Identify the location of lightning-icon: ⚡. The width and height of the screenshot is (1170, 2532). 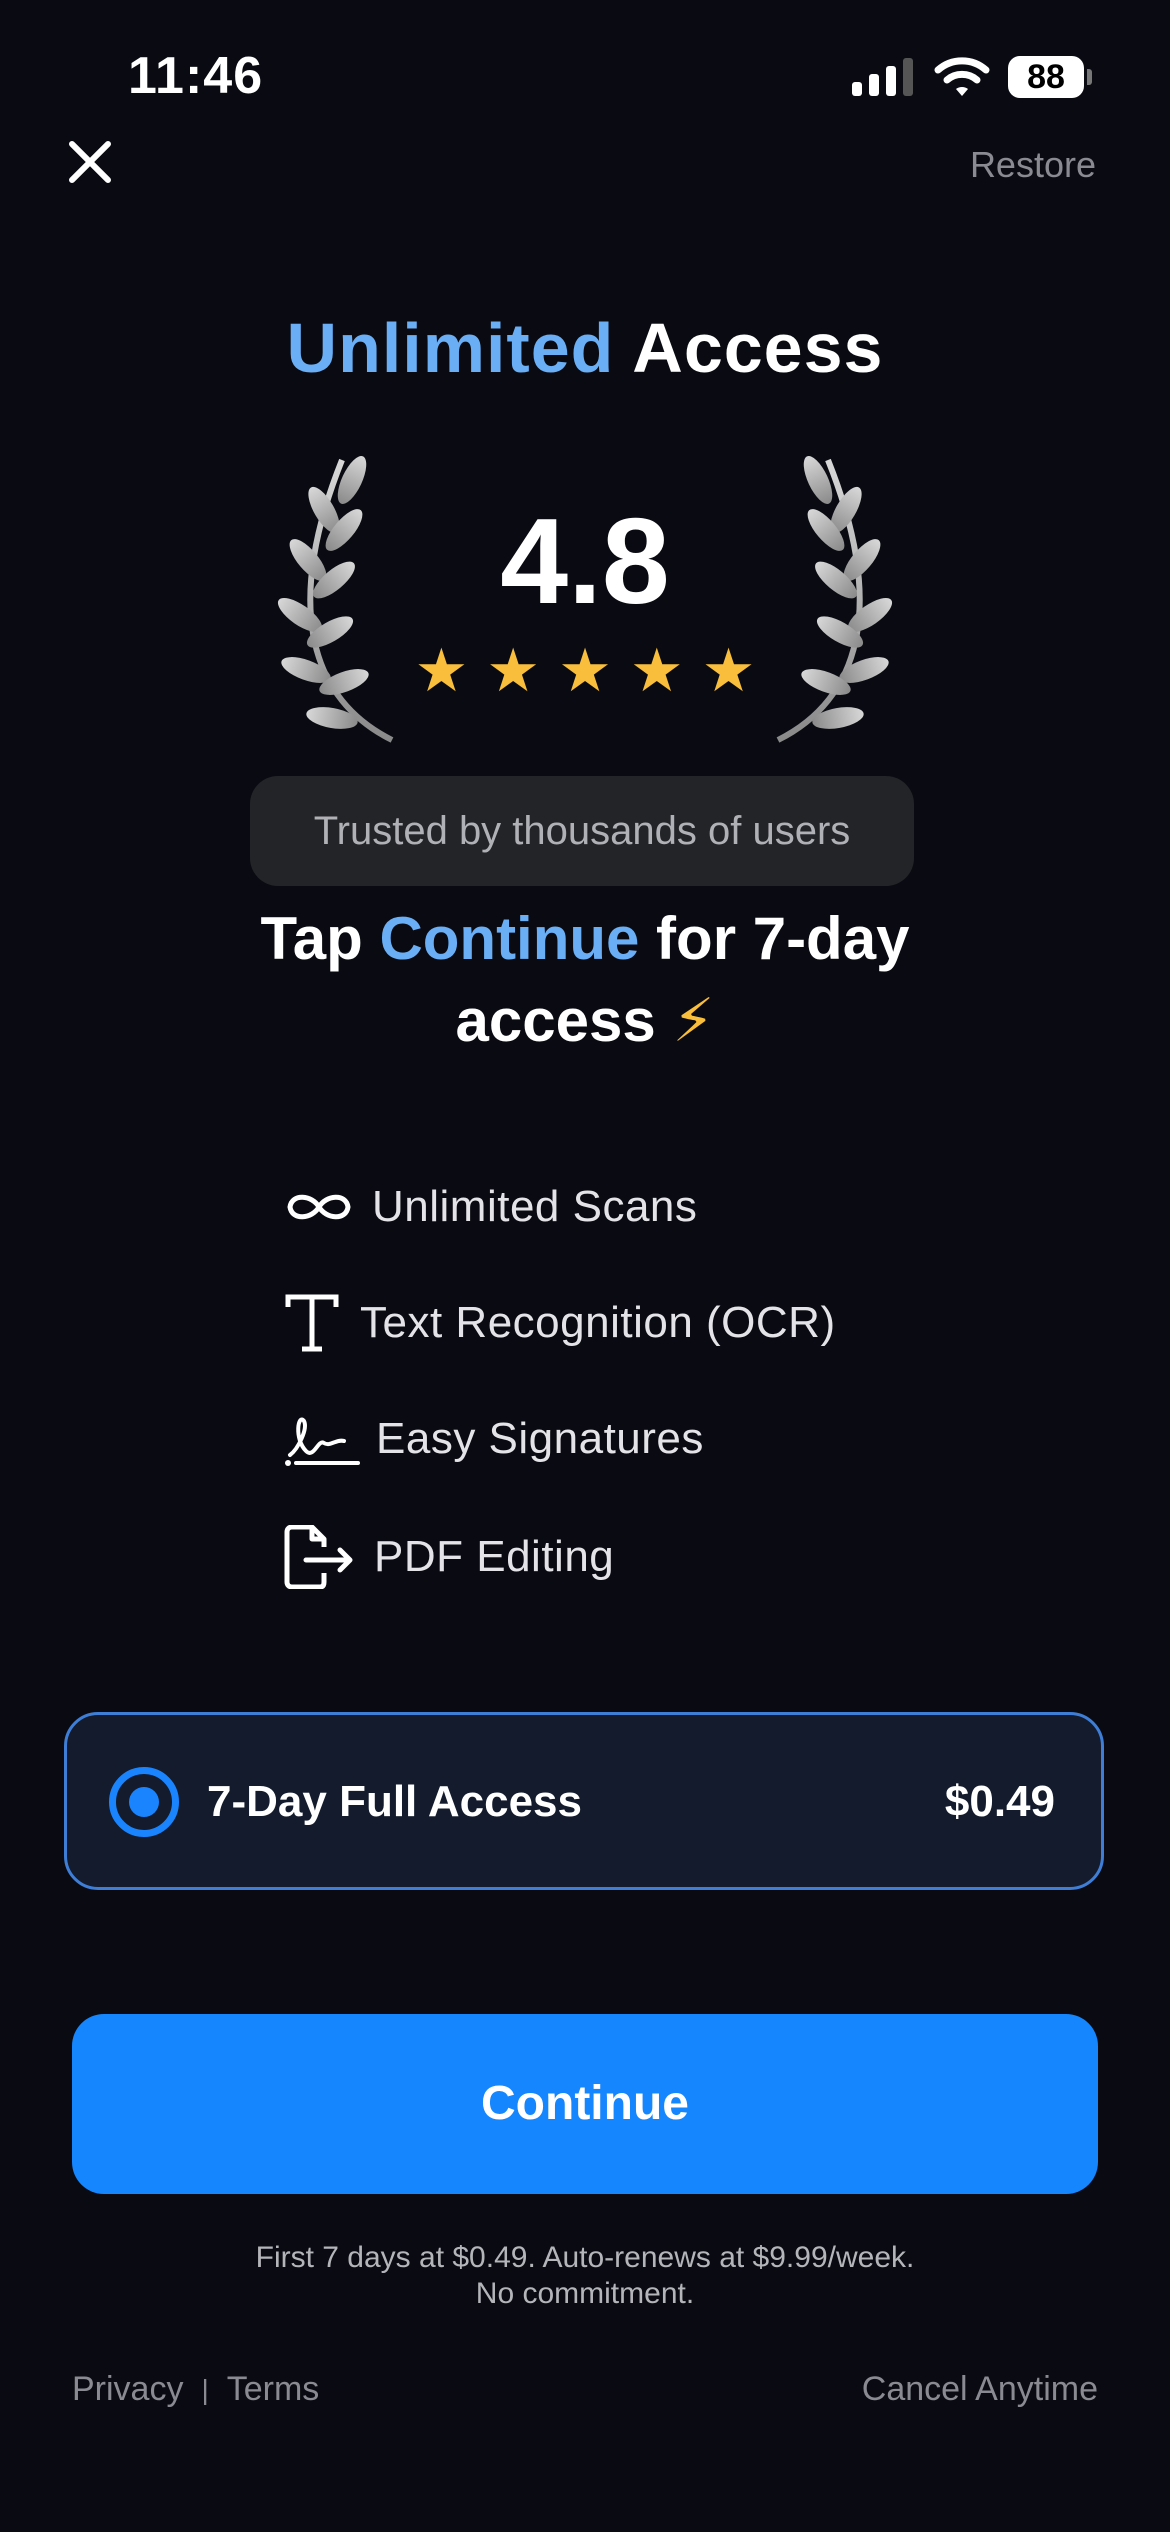
(693, 1020).